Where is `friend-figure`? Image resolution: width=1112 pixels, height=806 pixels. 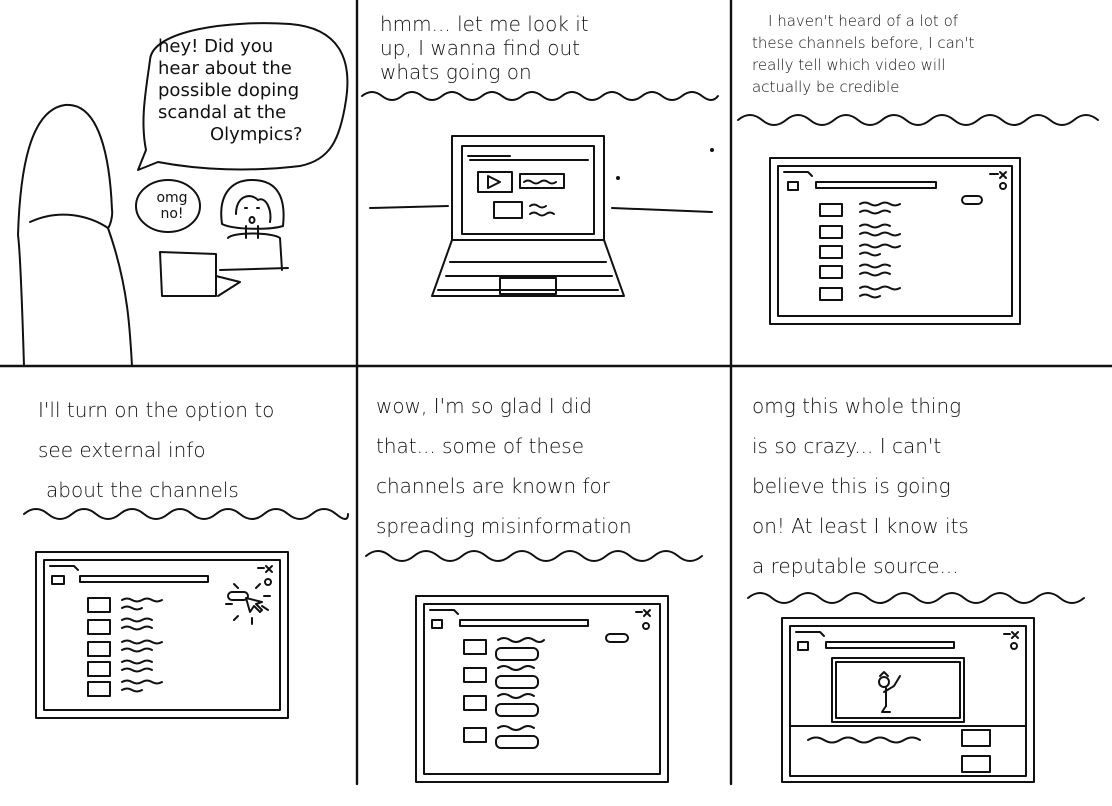 friend-figure is located at coordinates (254, 225).